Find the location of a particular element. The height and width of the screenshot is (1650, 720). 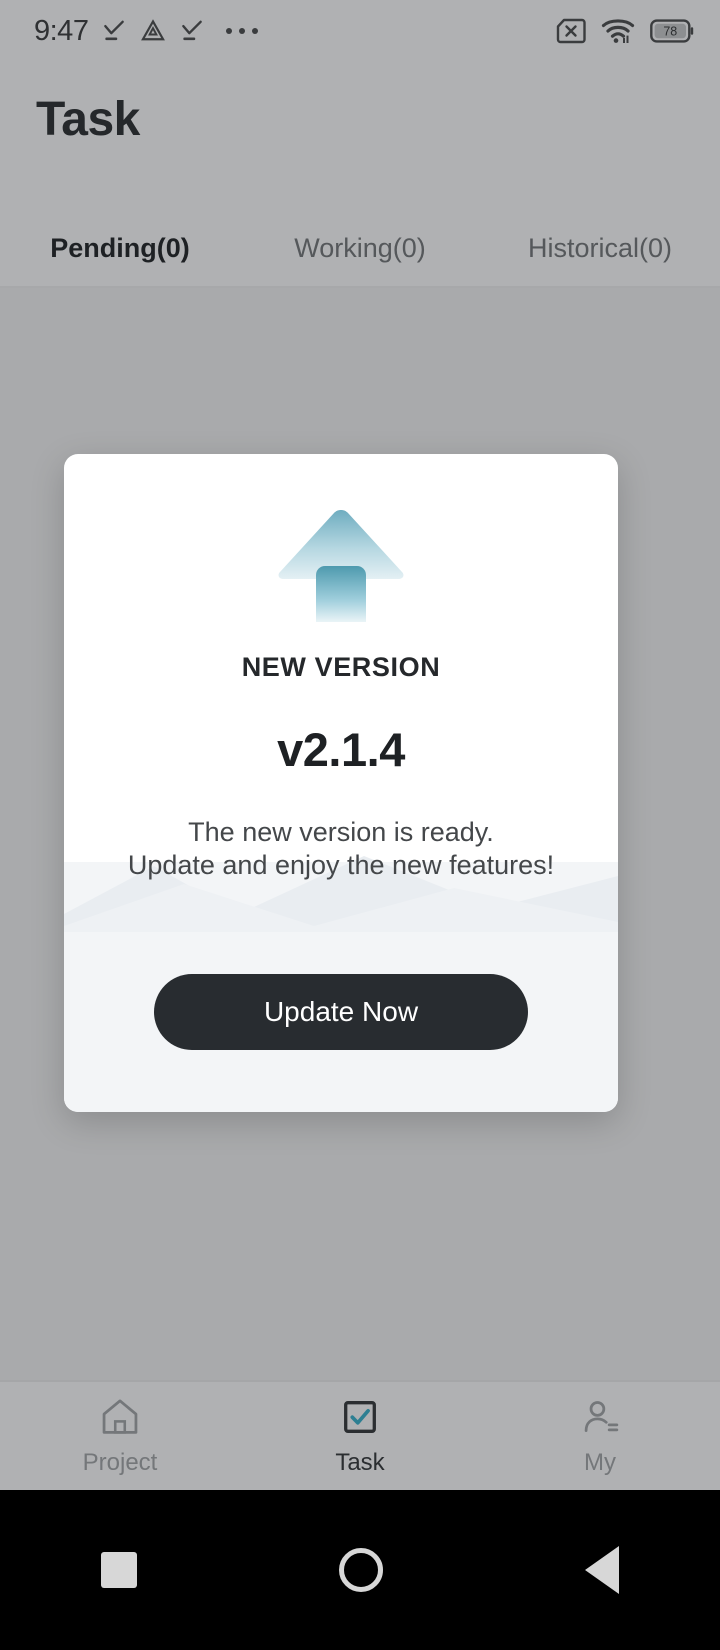

app-header: Task Pending(0) Working(0) Historical(0) is located at coordinates (360, 174).